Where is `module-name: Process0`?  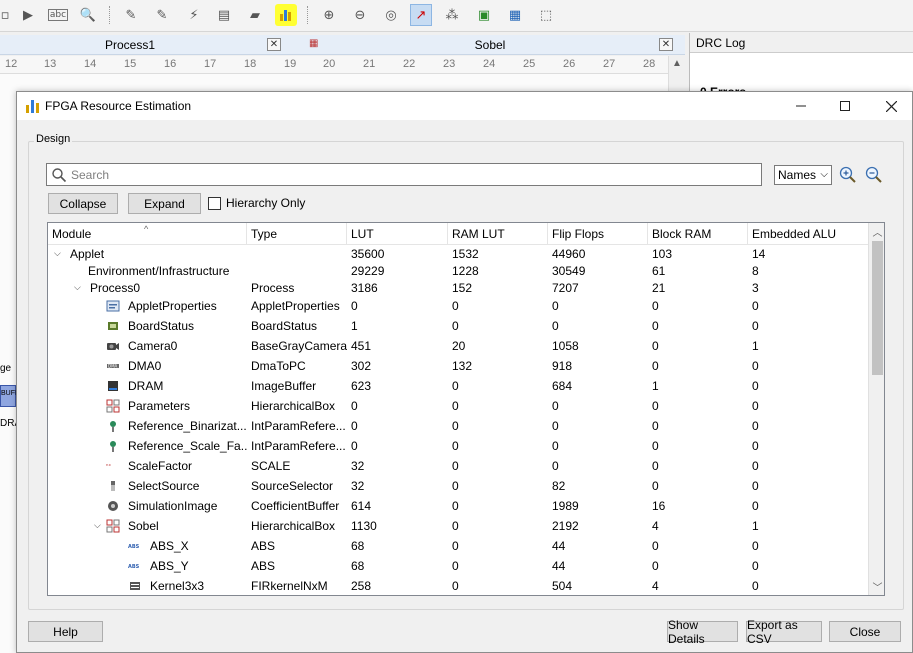
module-name: Process0 is located at coordinates (115, 287).